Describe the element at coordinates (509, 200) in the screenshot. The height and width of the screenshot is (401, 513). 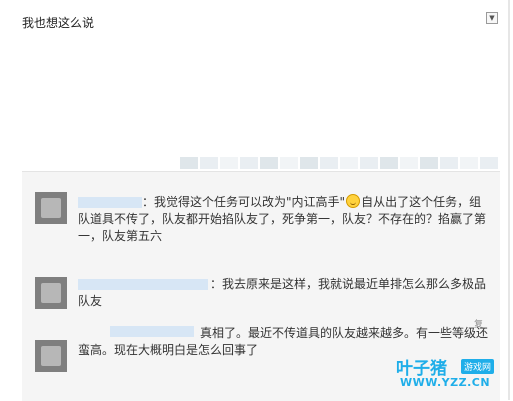
I see `scrollbar-track` at that location.